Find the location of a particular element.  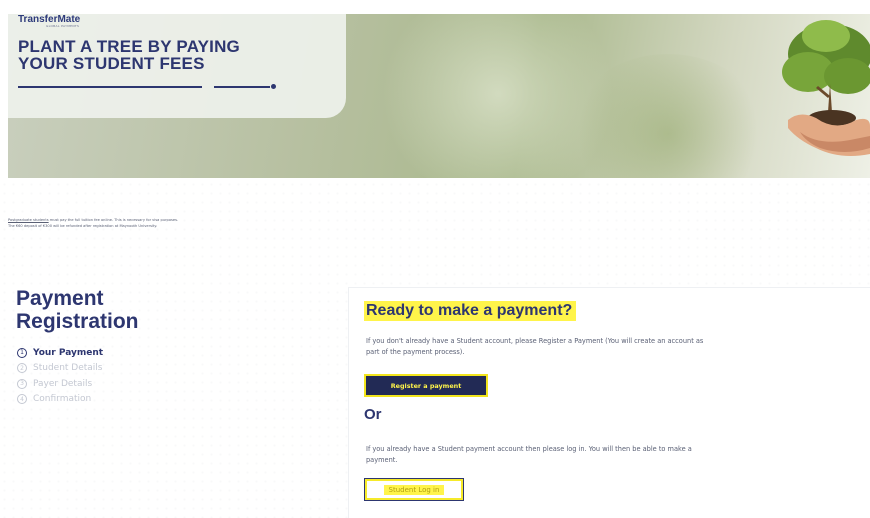

page-title-line: Payment is located at coordinates (60, 298).